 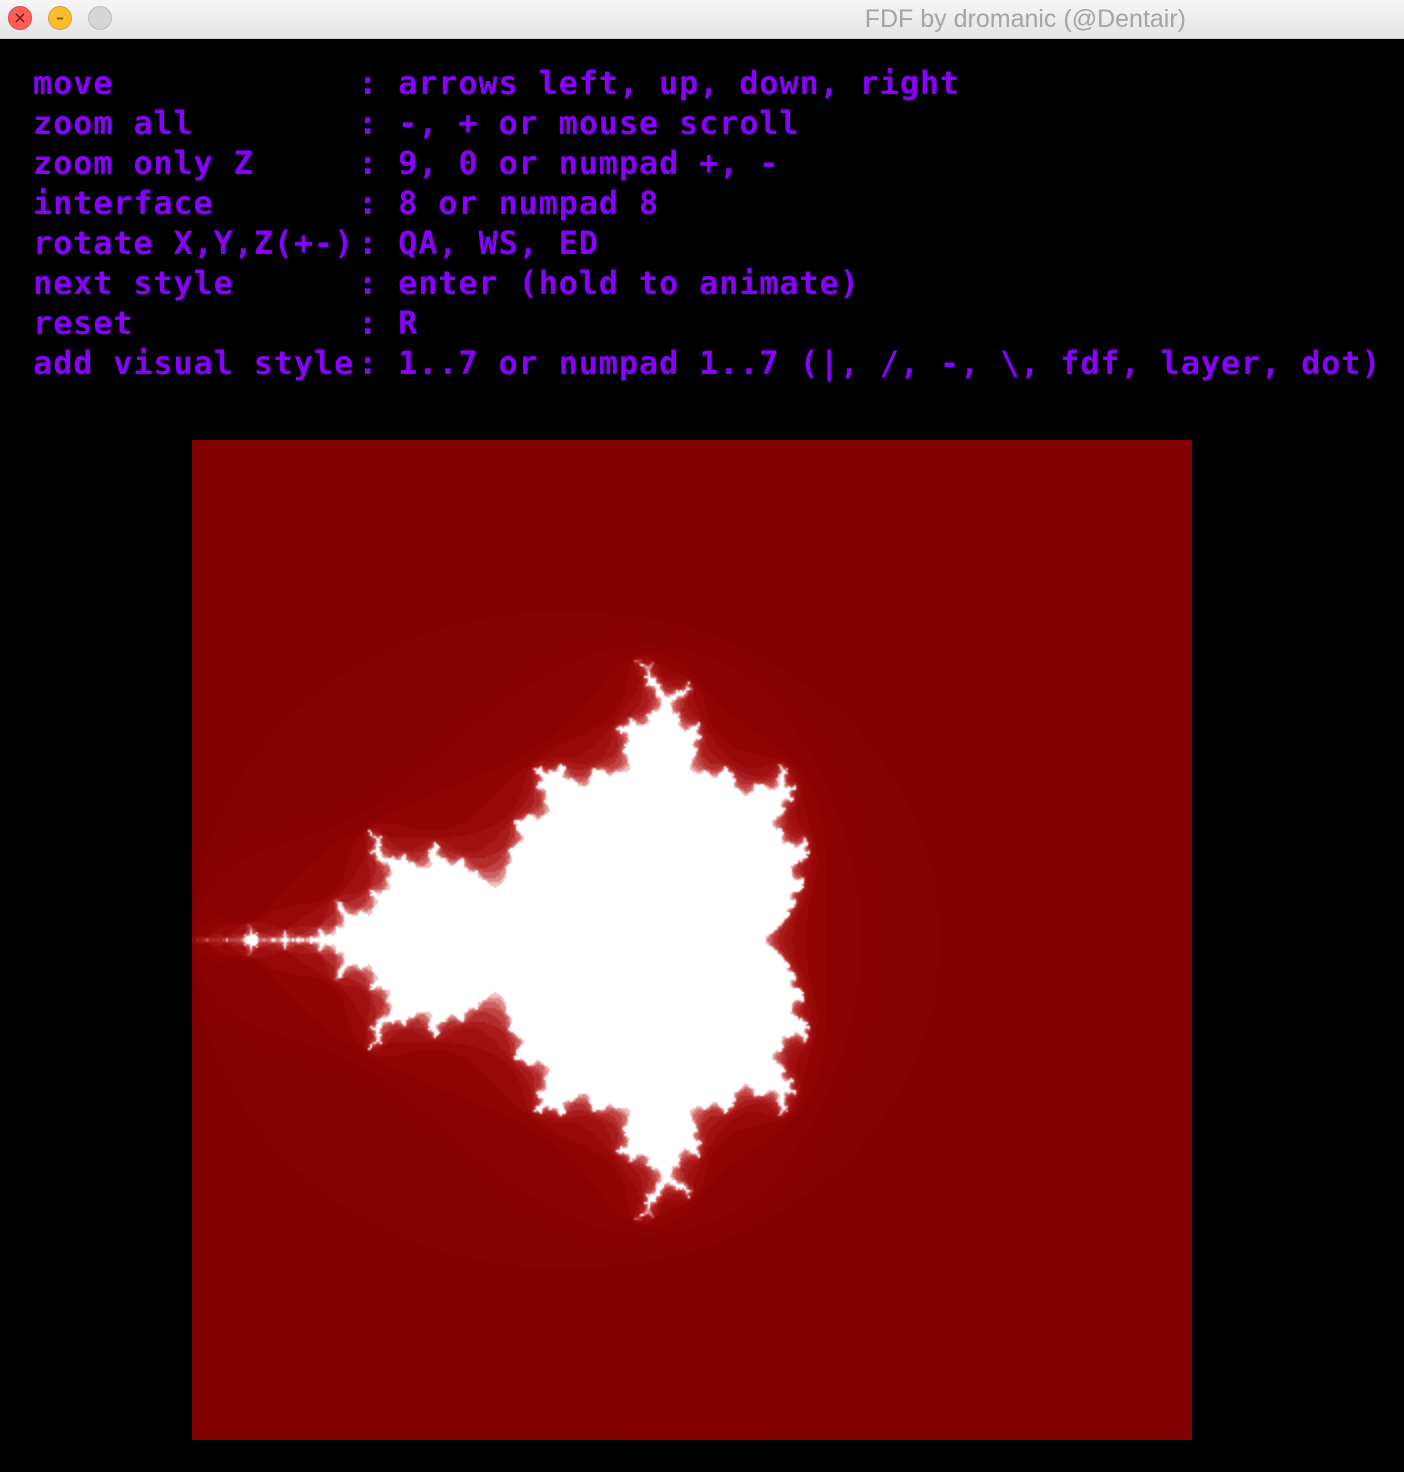 What do you see at coordinates (73, 83) in the screenshot?
I see `help-key: move` at bounding box center [73, 83].